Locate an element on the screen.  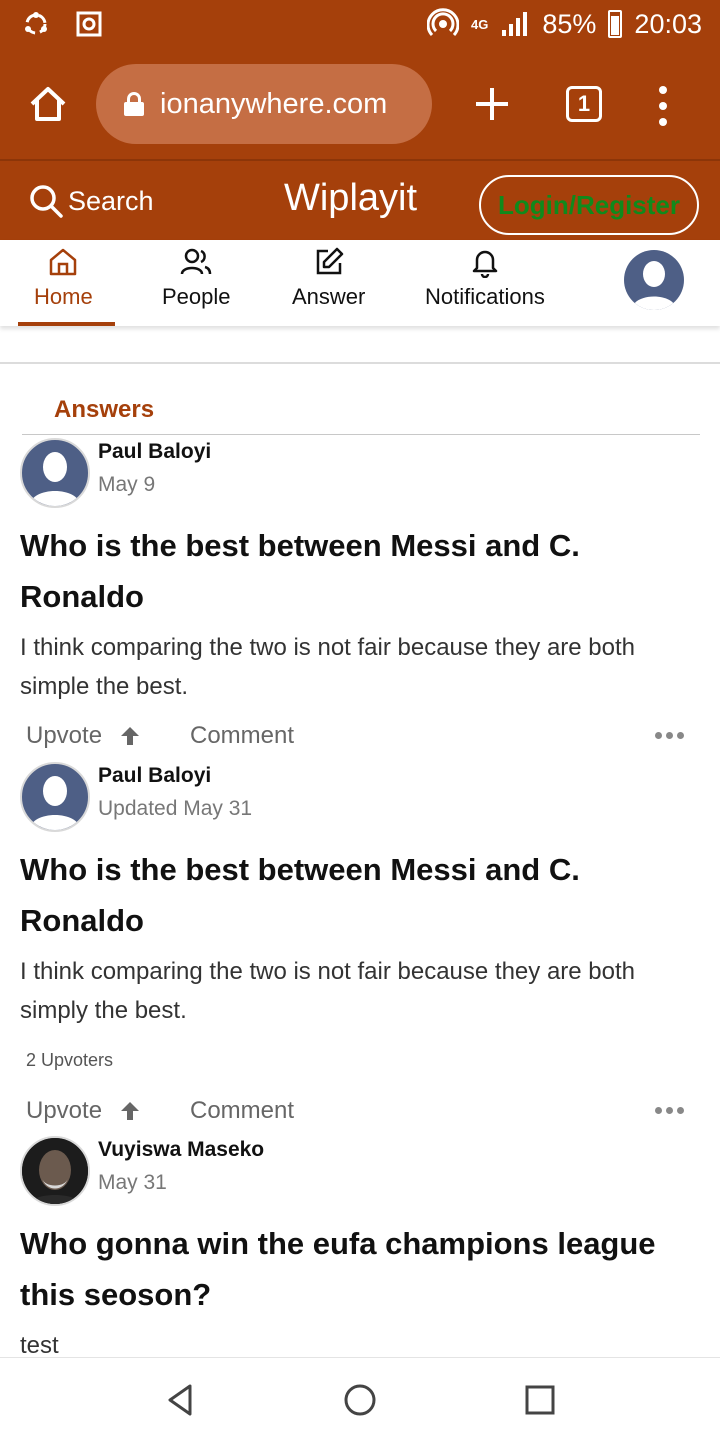
people-icon is located at coordinates (196, 261).